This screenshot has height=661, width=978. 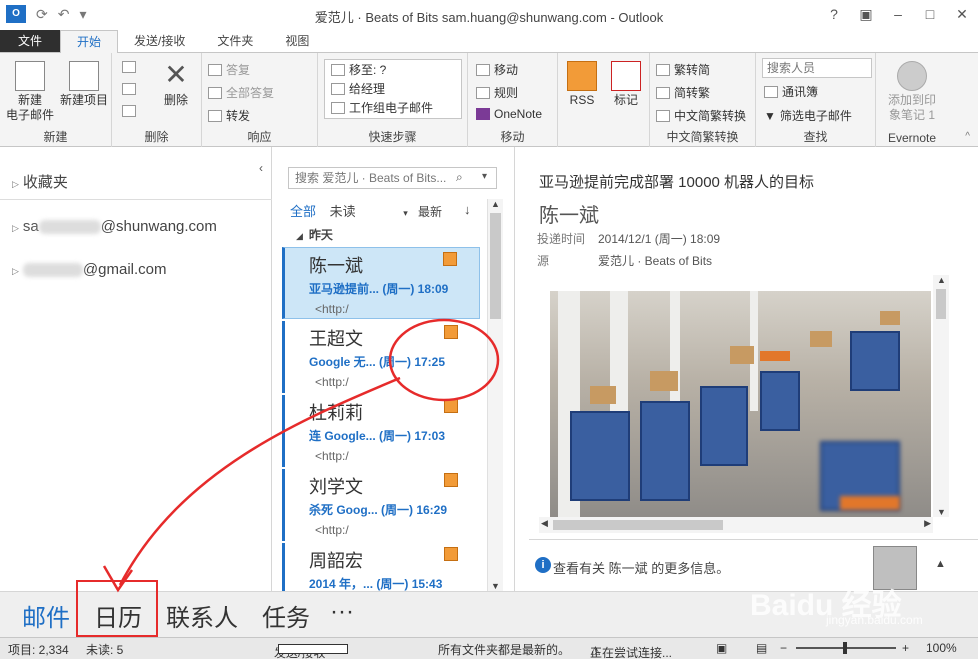 What do you see at coordinates (967, 136) in the screenshot?
I see `collapse-ribbon-icon: ^` at bounding box center [967, 136].